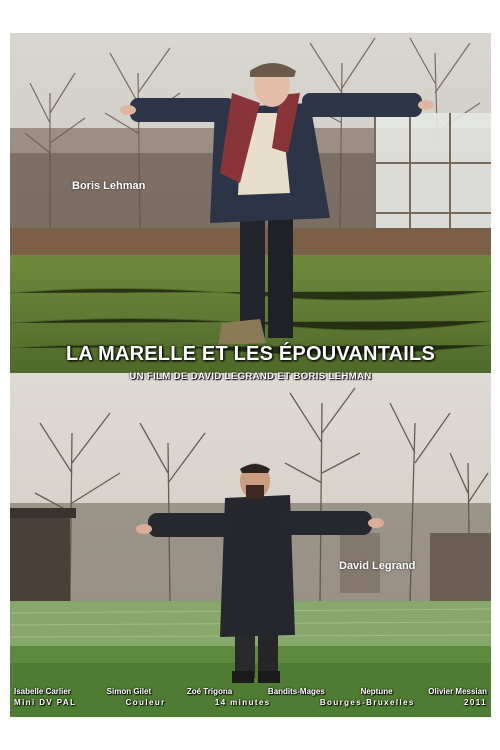  Describe the element at coordinates (376, 691) in the screenshot. I see `cast-name: Neptune` at that location.